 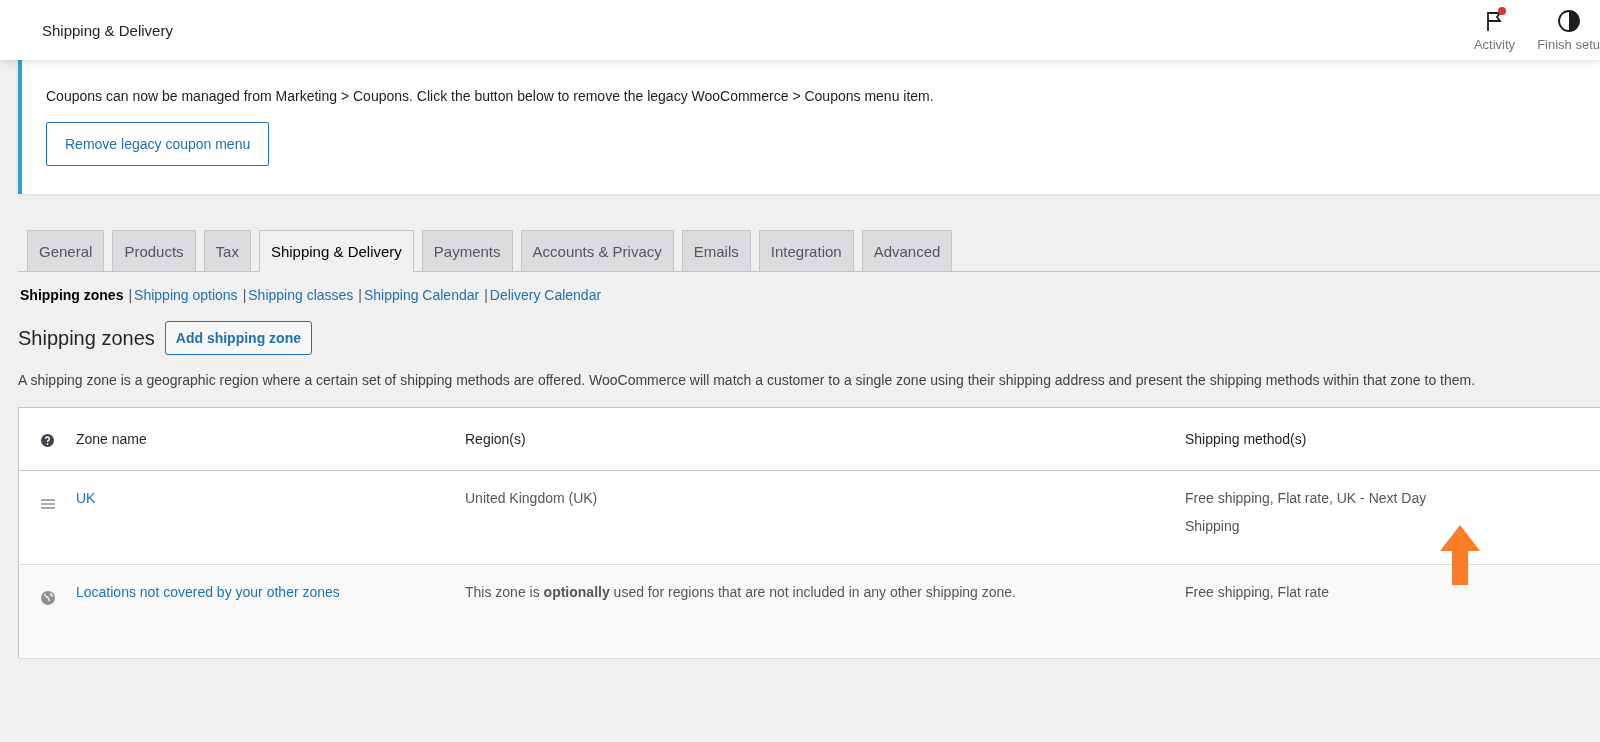 I want to click on settings-tab: General, so click(x=66, y=250).